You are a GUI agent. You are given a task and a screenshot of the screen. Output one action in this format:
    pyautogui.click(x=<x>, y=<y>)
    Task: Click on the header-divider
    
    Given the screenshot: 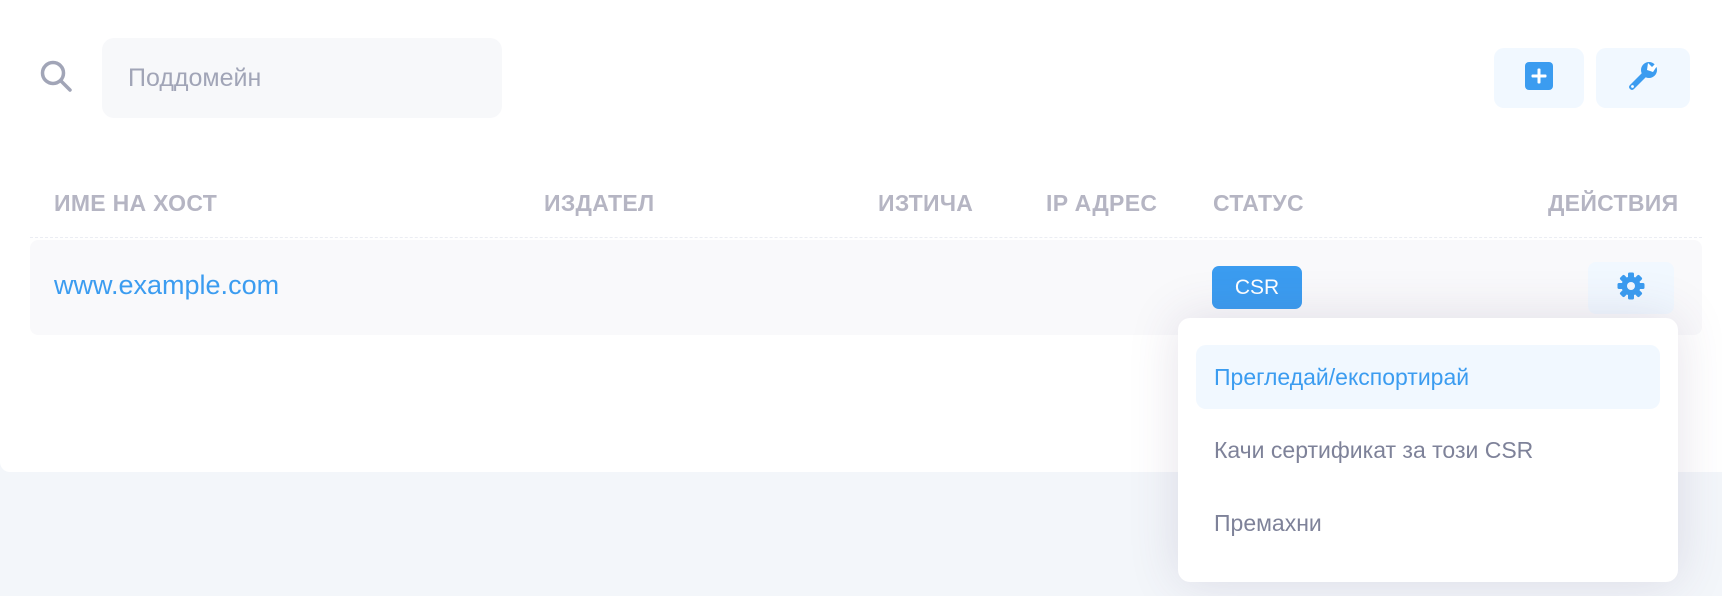 What is the action you would take?
    pyautogui.click(x=866, y=237)
    